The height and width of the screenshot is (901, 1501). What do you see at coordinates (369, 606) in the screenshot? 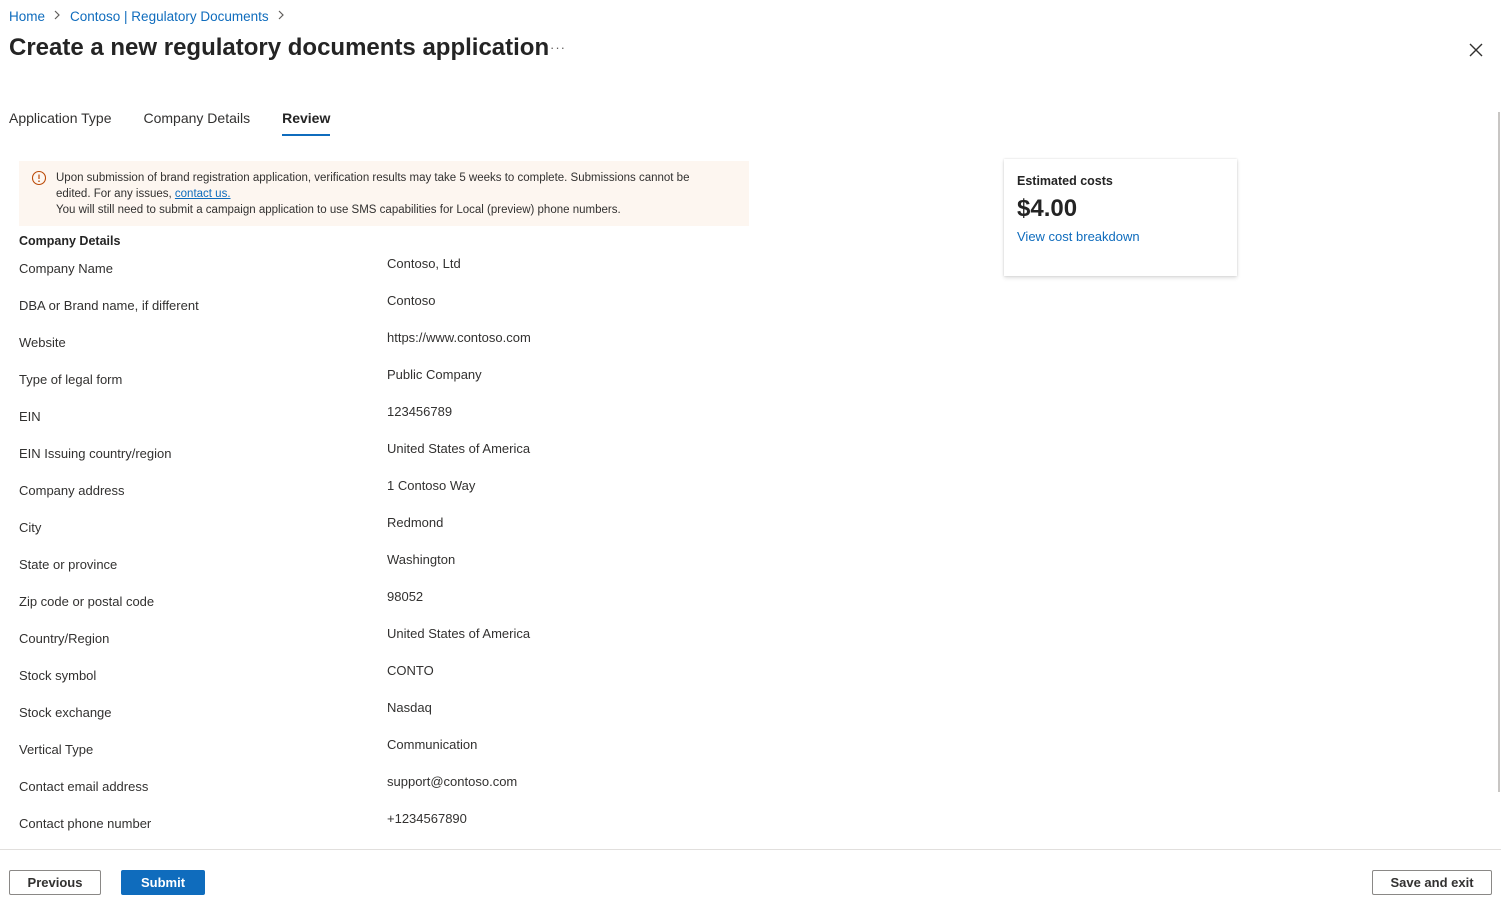
I see `detail-row: Zip code or postal code 98052` at bounding box center [369, 606].